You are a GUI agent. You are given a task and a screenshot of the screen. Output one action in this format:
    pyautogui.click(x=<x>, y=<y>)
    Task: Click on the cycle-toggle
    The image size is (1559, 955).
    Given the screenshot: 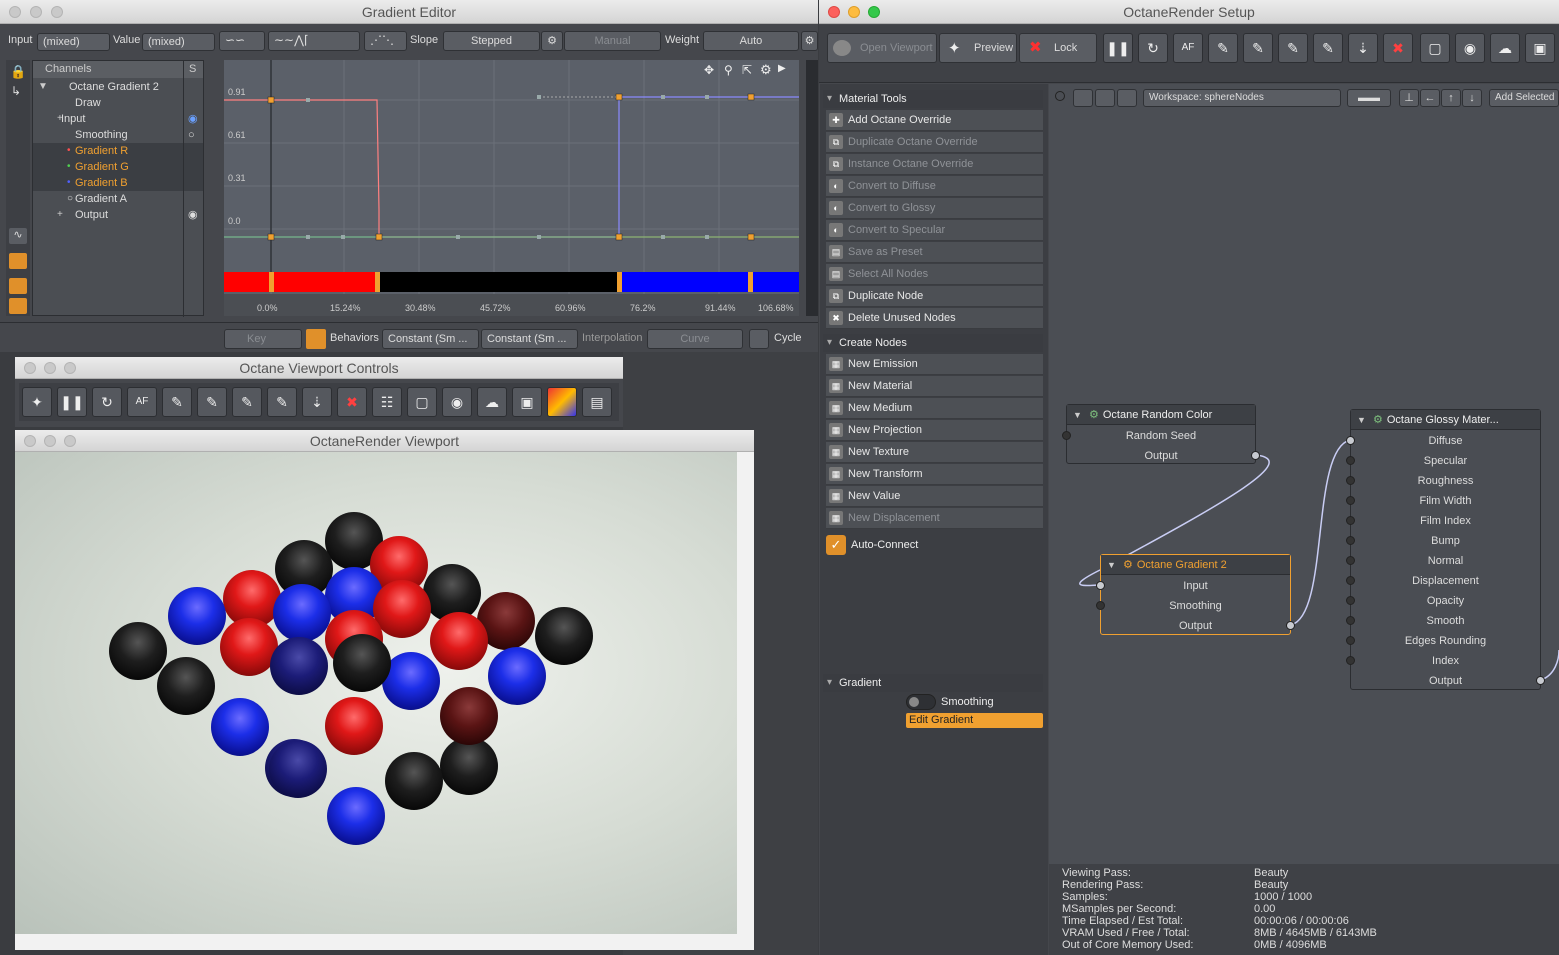 What is the action you would take?
    pyautogui.click(x=759, y=339)
    